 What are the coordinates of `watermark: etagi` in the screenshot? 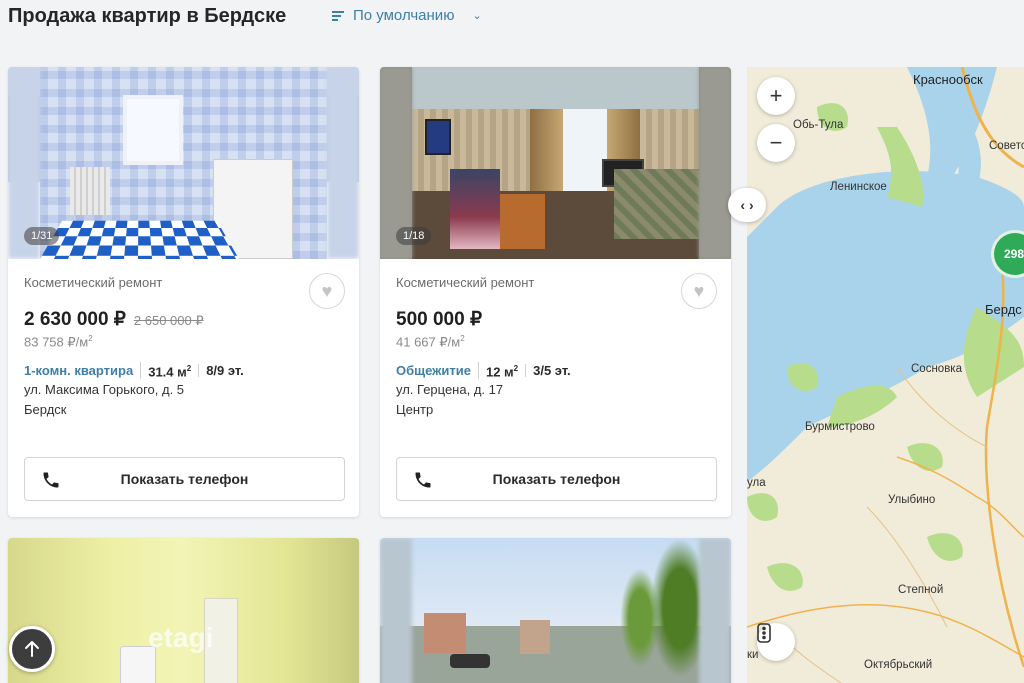 It's located at (181, 637).